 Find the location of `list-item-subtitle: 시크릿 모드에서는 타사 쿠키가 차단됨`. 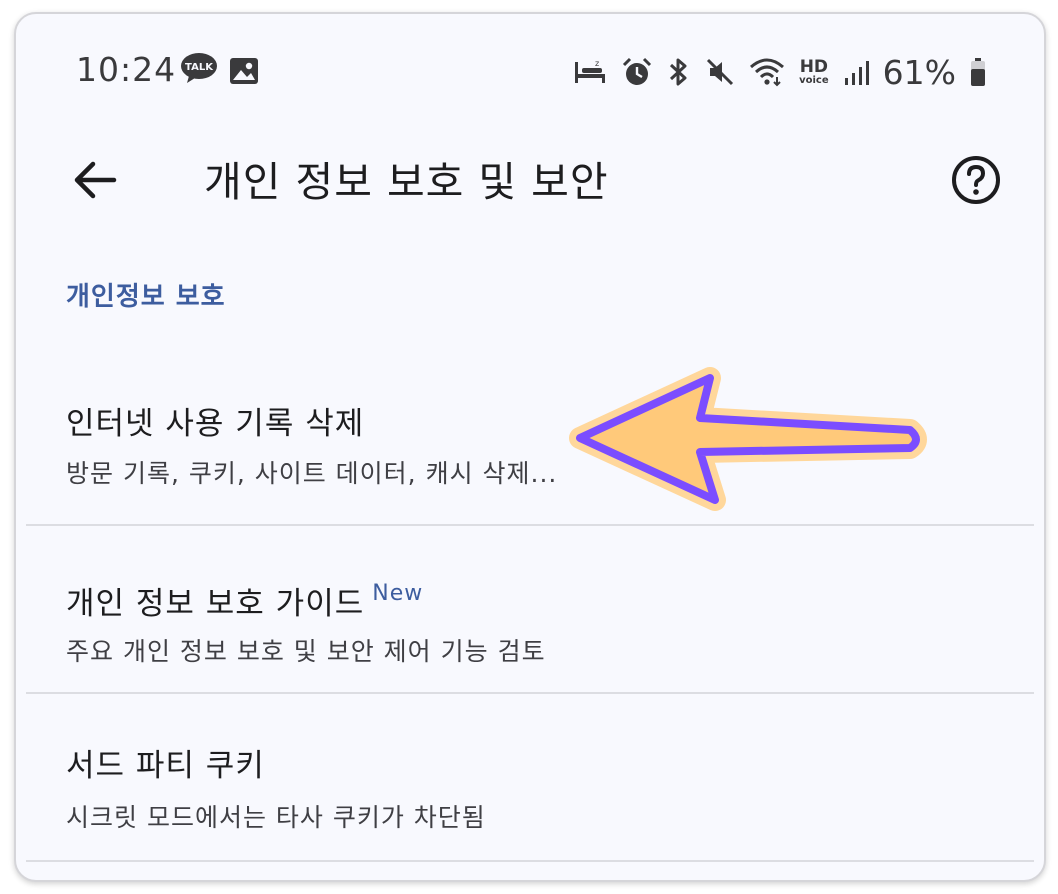

list-item-subtitle: 시크릿 모드에서는 타사 쿠키가 차단됨 is located at coordinates (276, 817).